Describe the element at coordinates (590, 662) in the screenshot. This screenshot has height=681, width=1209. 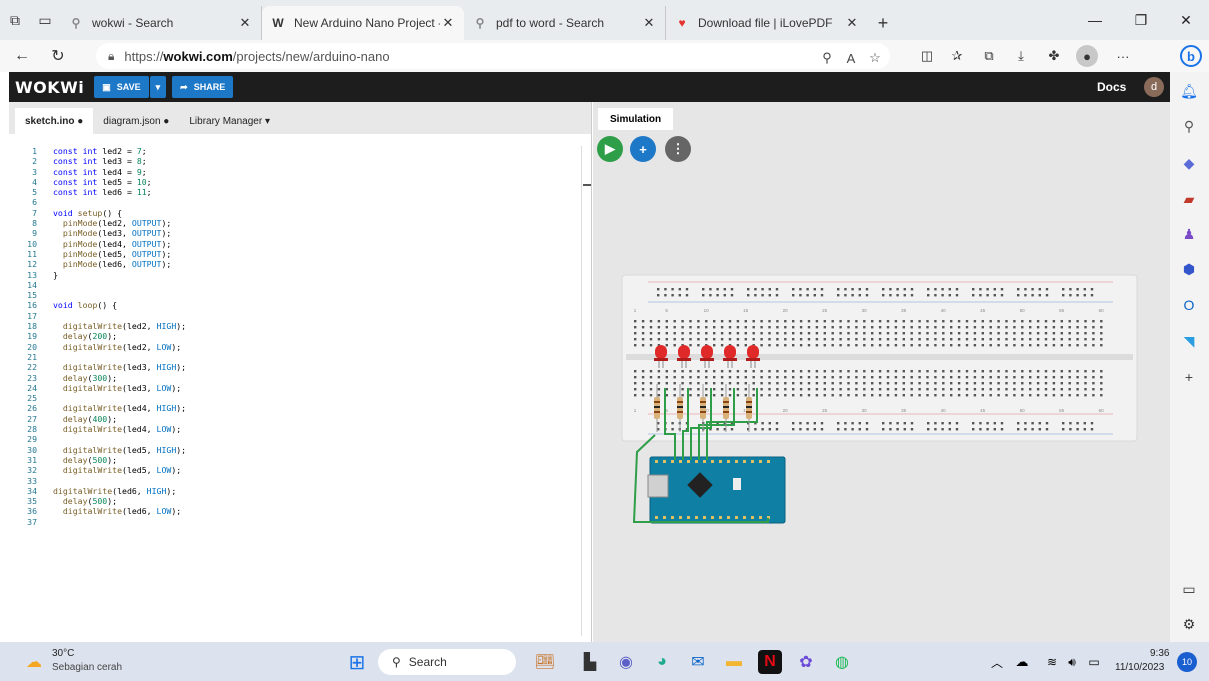
I see `task-view-icon: ▙` at that location.